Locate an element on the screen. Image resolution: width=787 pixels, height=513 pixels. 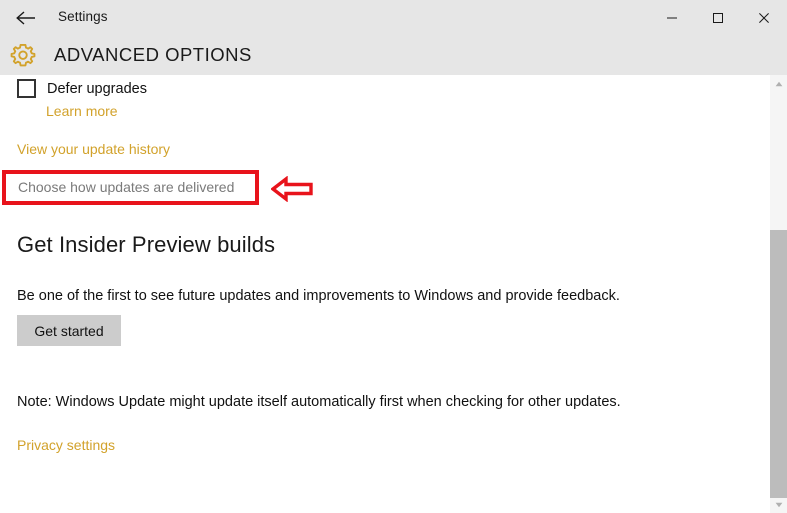
defer-upgrades-row: Defer upgrades is located at coordinates (82, 88).